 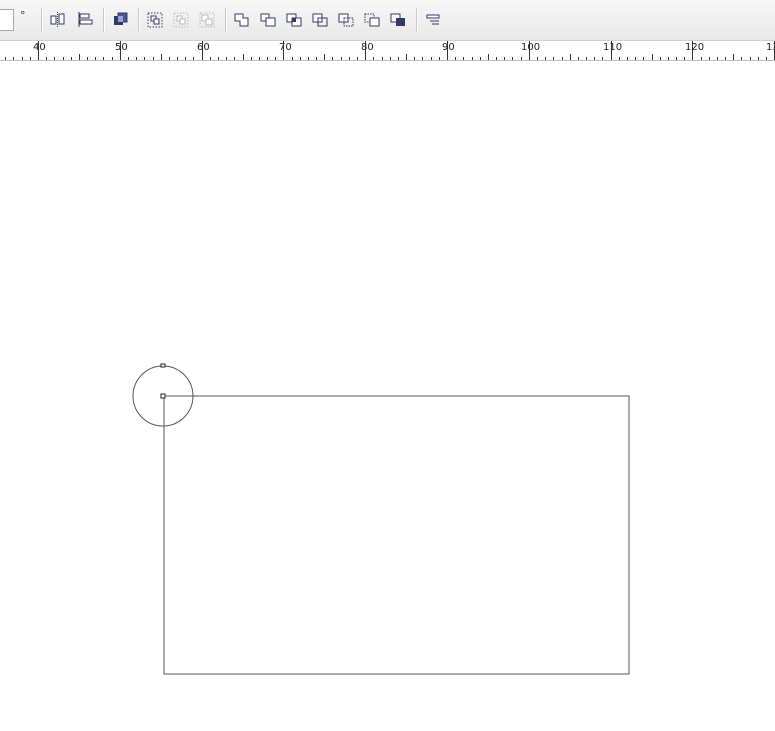 I want to click on horizontal-ruler: 40 50 60 70 80 90 100 110 120 13, so click(x=387, y=51).